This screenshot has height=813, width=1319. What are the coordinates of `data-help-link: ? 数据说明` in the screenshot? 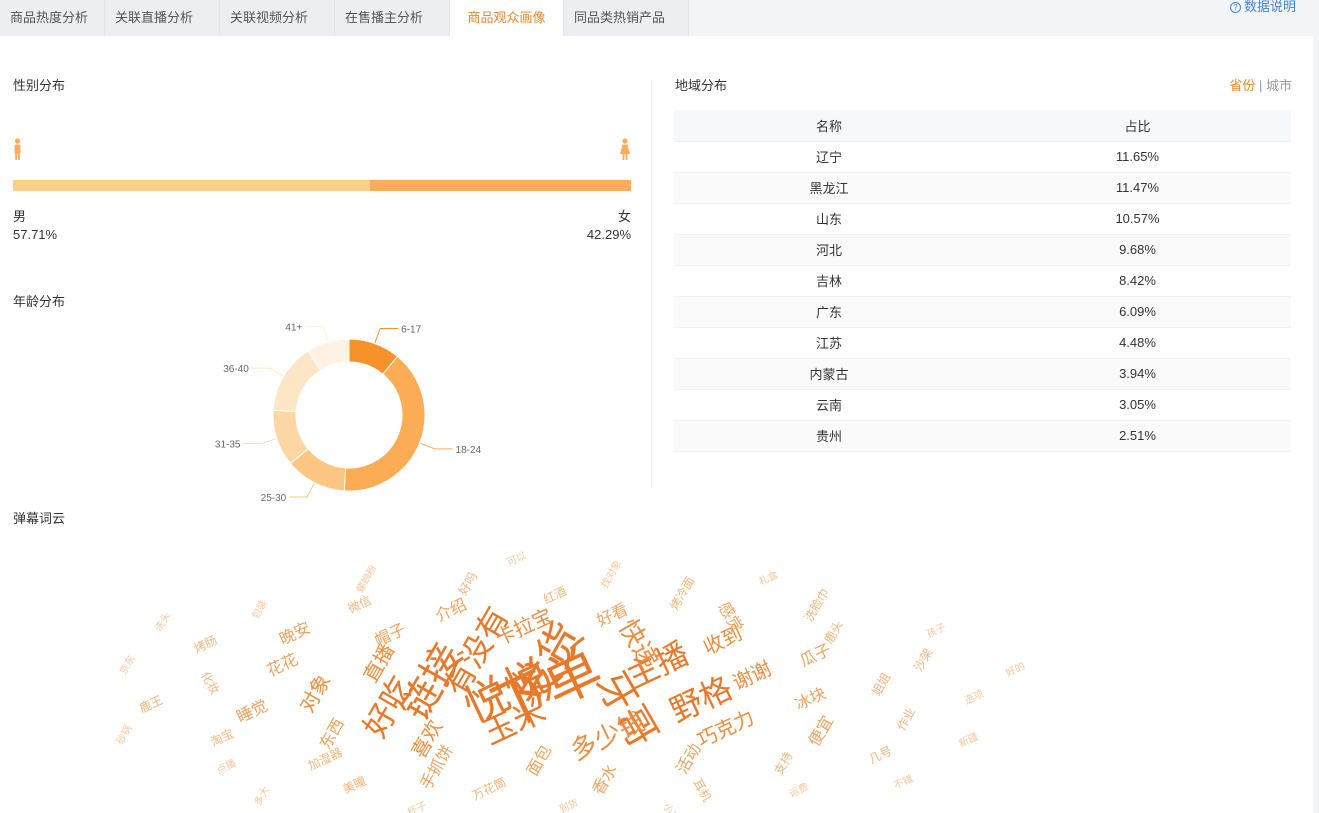 It's located at (1262, 7).